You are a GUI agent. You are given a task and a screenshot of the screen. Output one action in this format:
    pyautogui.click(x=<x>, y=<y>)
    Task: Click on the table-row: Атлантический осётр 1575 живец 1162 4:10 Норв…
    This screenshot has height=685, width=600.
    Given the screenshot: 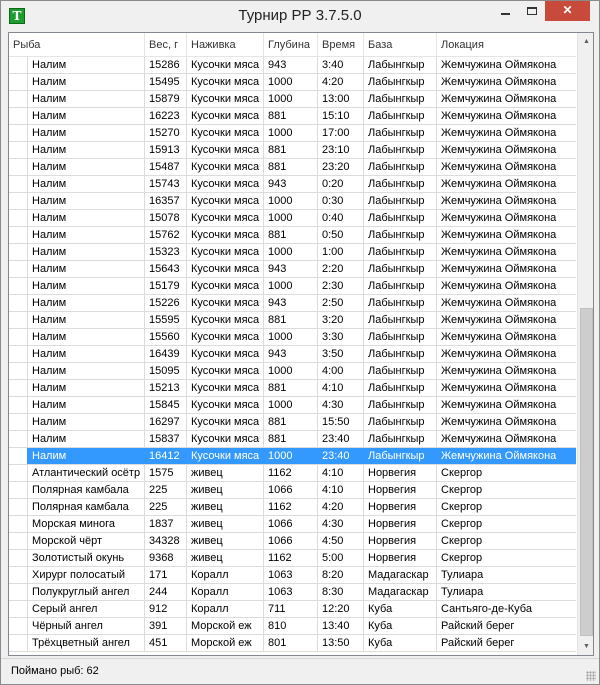 What is the action you would take?
    pyautogui.click(x=292, y=473)
    